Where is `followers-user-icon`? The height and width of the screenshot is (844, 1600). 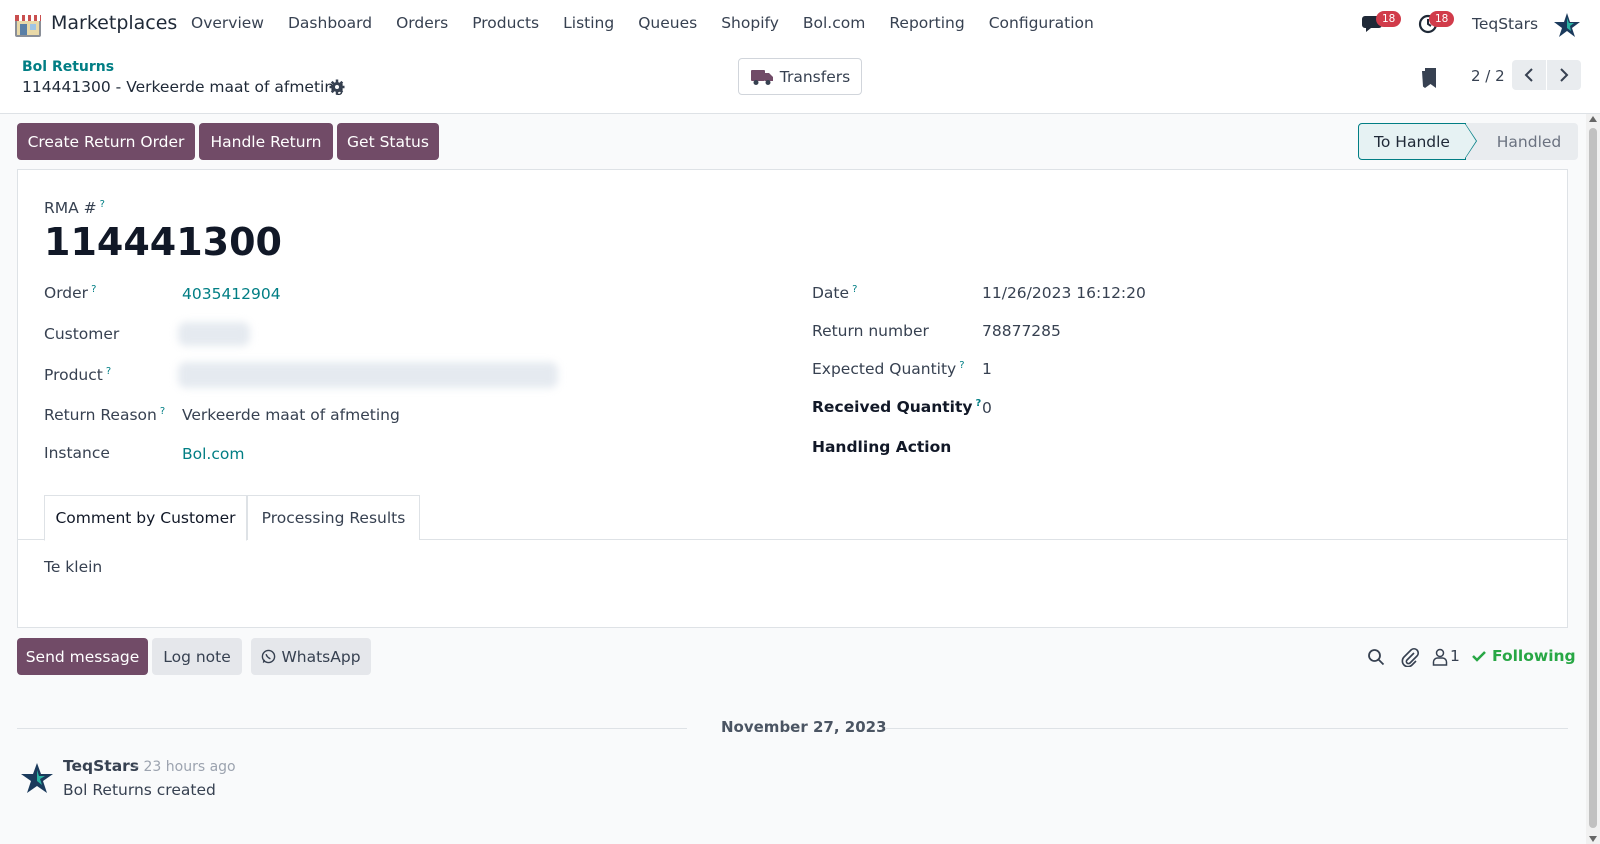 followers-user-icon is located at coordinates (1440, 657).